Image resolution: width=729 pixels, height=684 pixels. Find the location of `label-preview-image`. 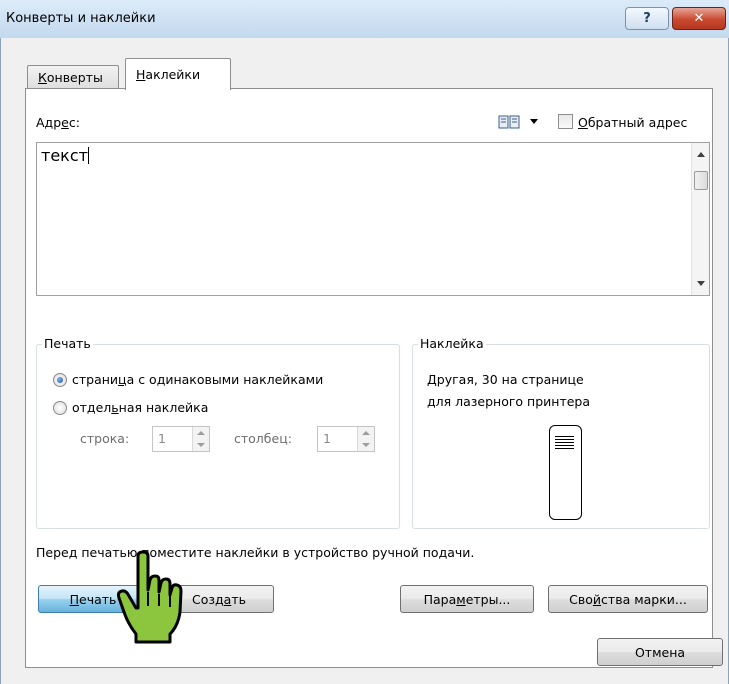

label-preview-image is located at coordinates (565, 472).